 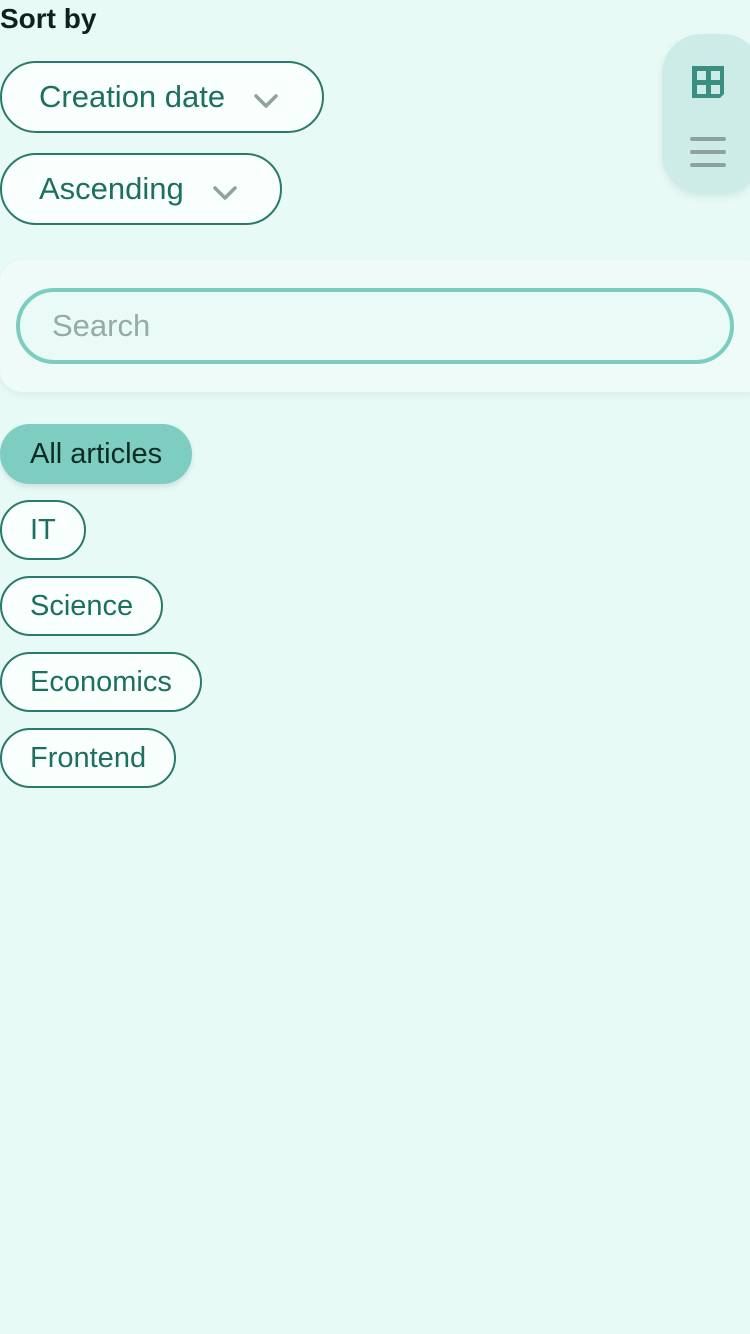 I want to click on list-view-button, so click(x=708, y=152).